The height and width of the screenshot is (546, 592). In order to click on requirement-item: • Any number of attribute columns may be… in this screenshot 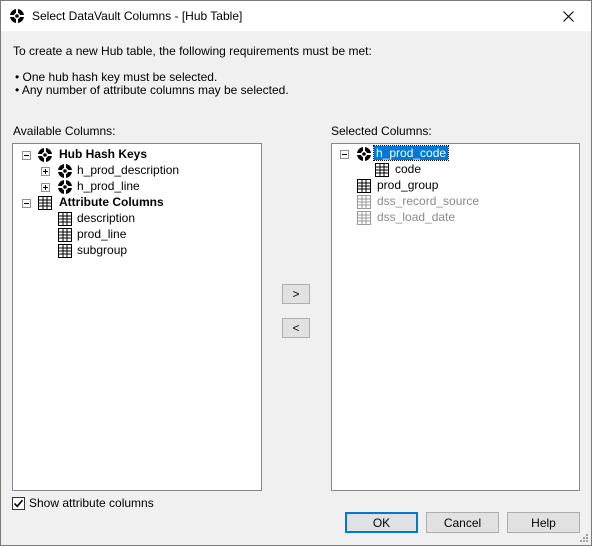, I will do `click(152, 90)`.